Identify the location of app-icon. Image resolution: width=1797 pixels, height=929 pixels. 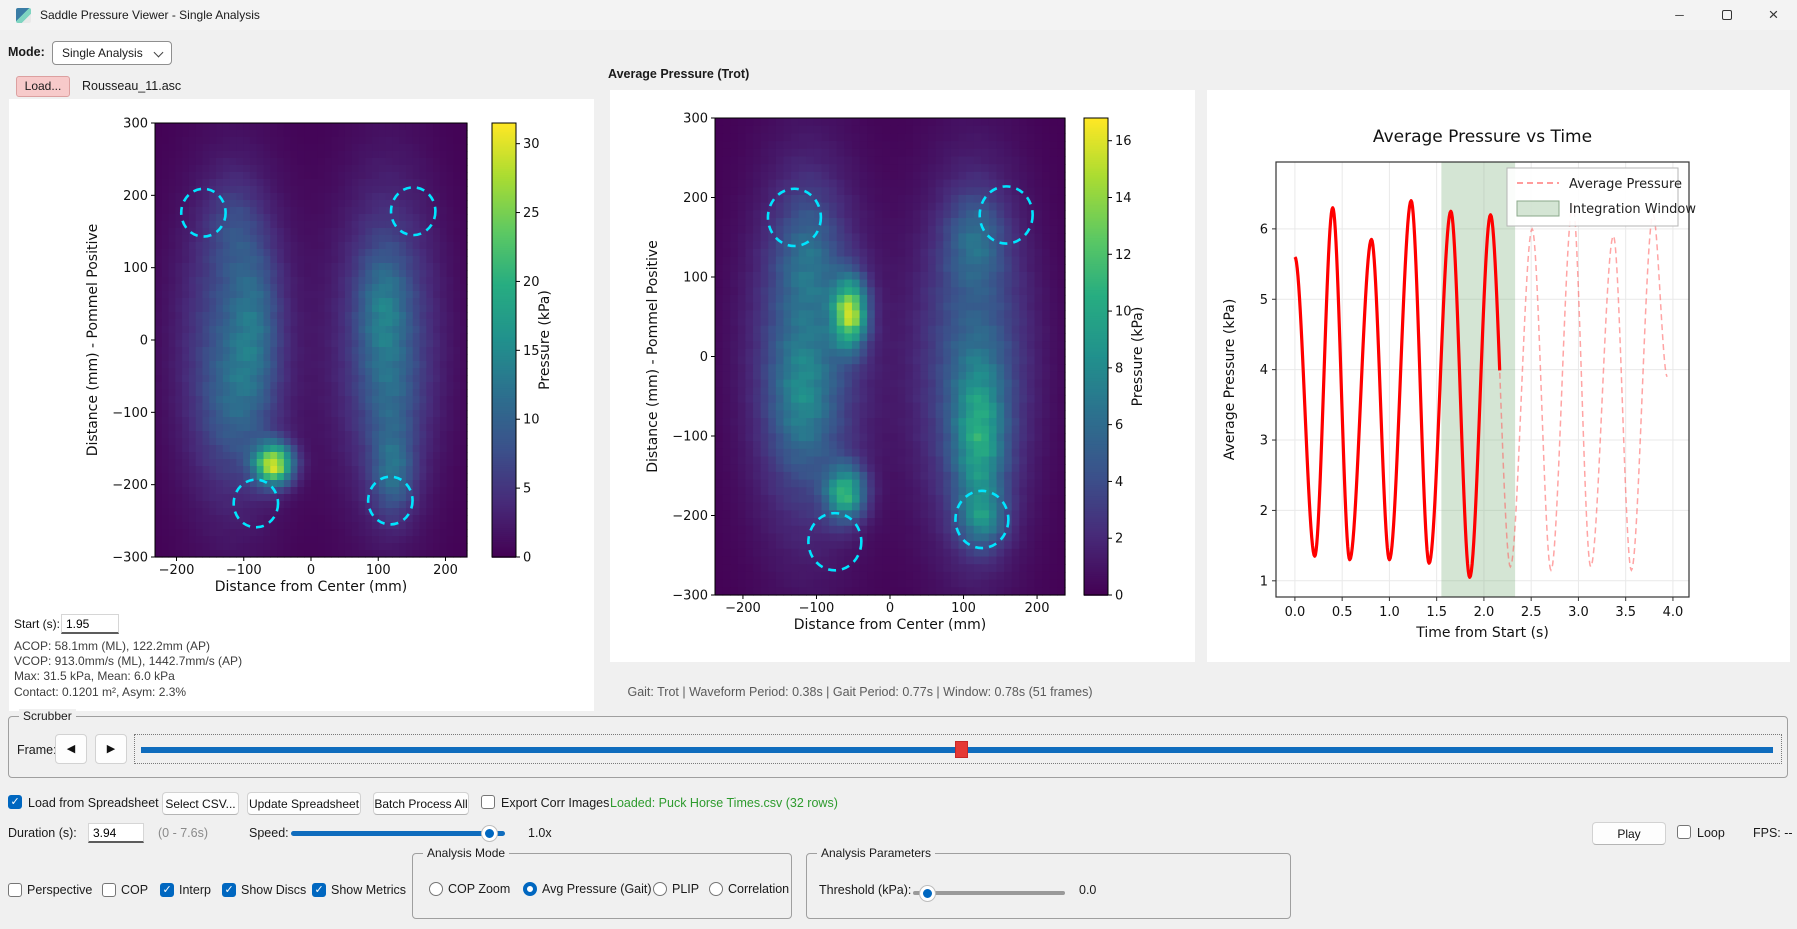
(23, 15).